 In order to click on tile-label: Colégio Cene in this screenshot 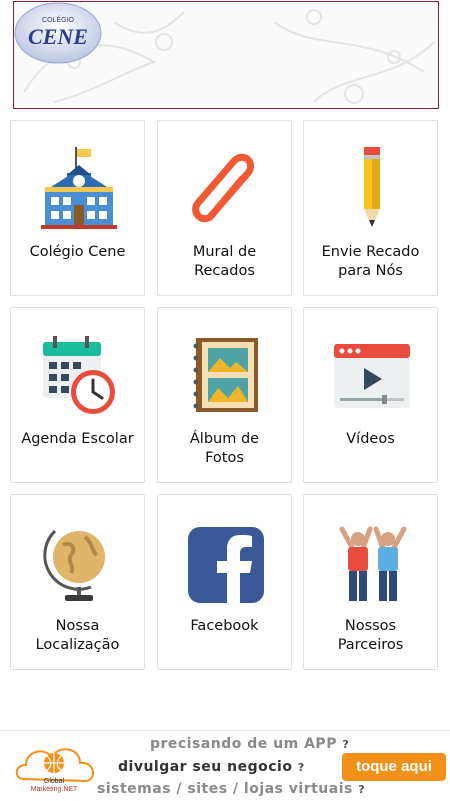, I will do `click(77, 252)`.